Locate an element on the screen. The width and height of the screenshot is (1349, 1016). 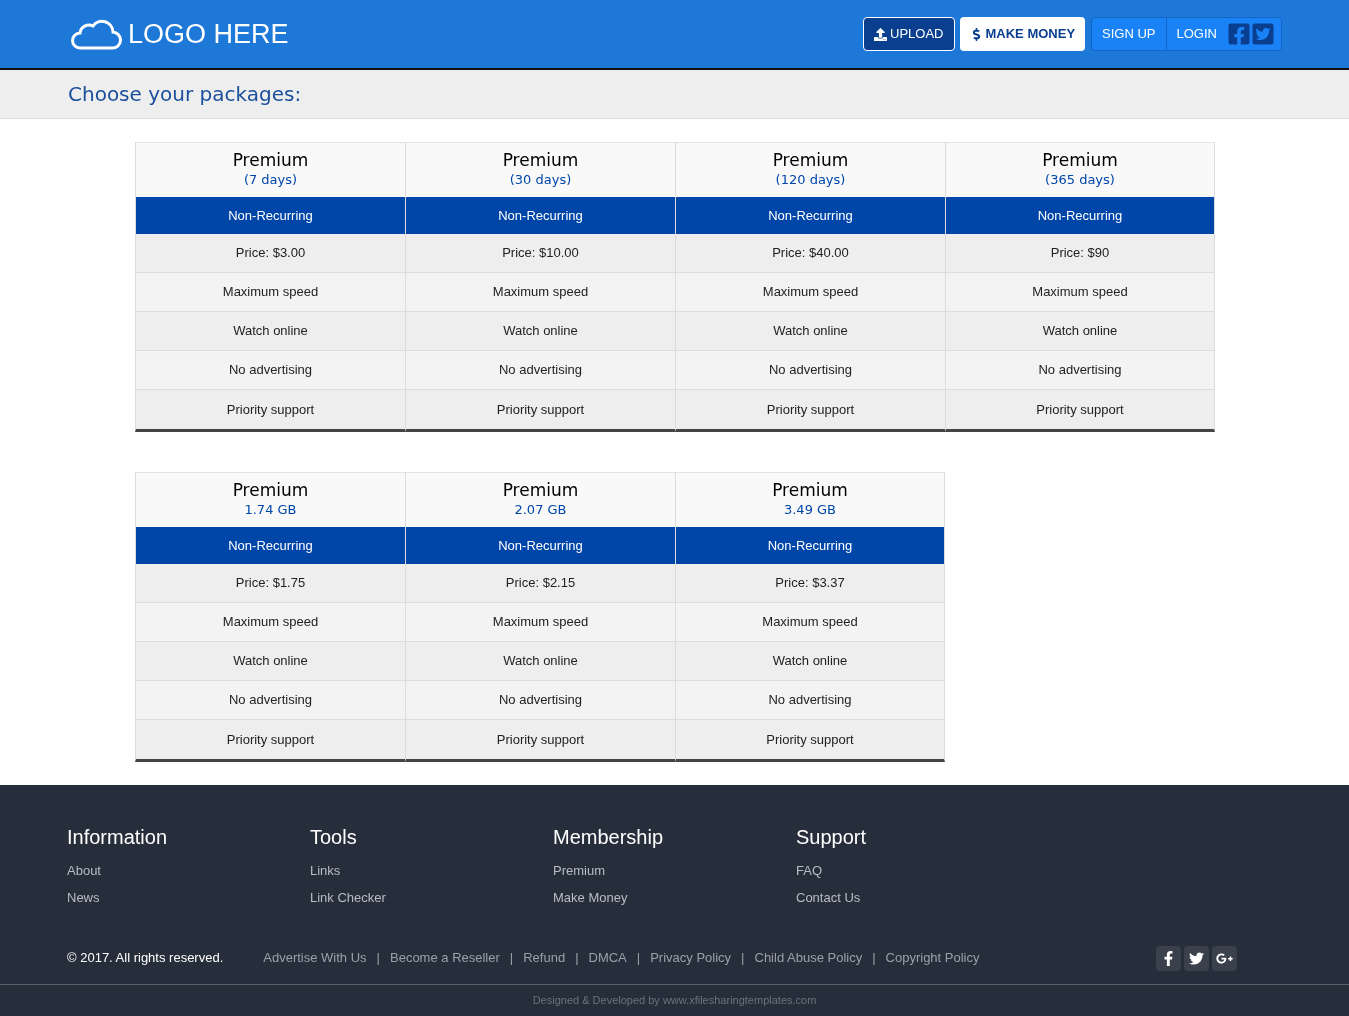
footer-policy-link: Privacy Policy is located at coordinates (691, 958).